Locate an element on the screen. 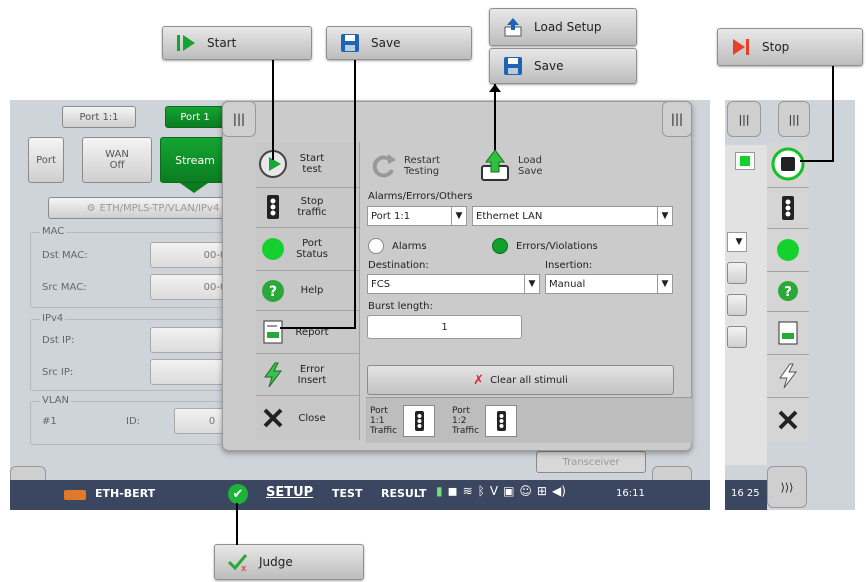  radio-alarms-circle is located at coordinates (376, 246).